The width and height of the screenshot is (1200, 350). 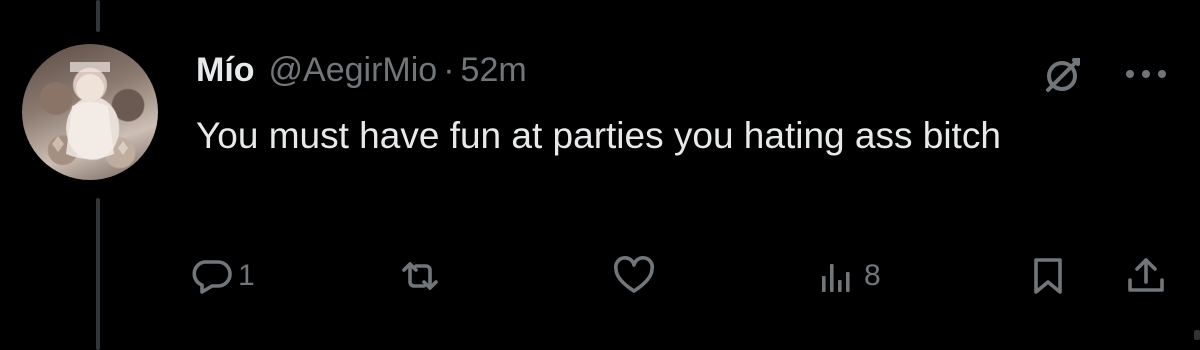 I want to click on like-button, so click(x=636, y=276).